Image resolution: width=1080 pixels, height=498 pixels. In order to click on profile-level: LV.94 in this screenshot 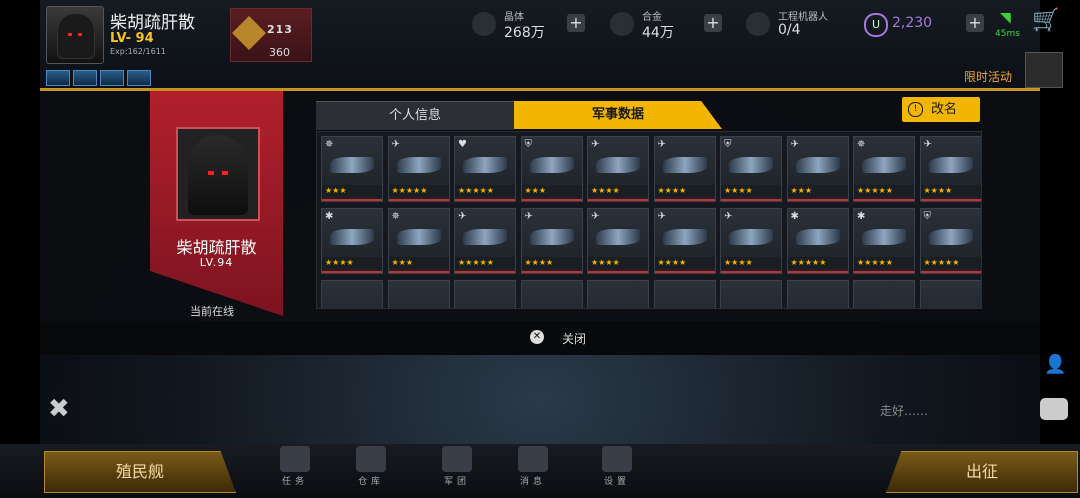, I will do `click(216, 262)`.